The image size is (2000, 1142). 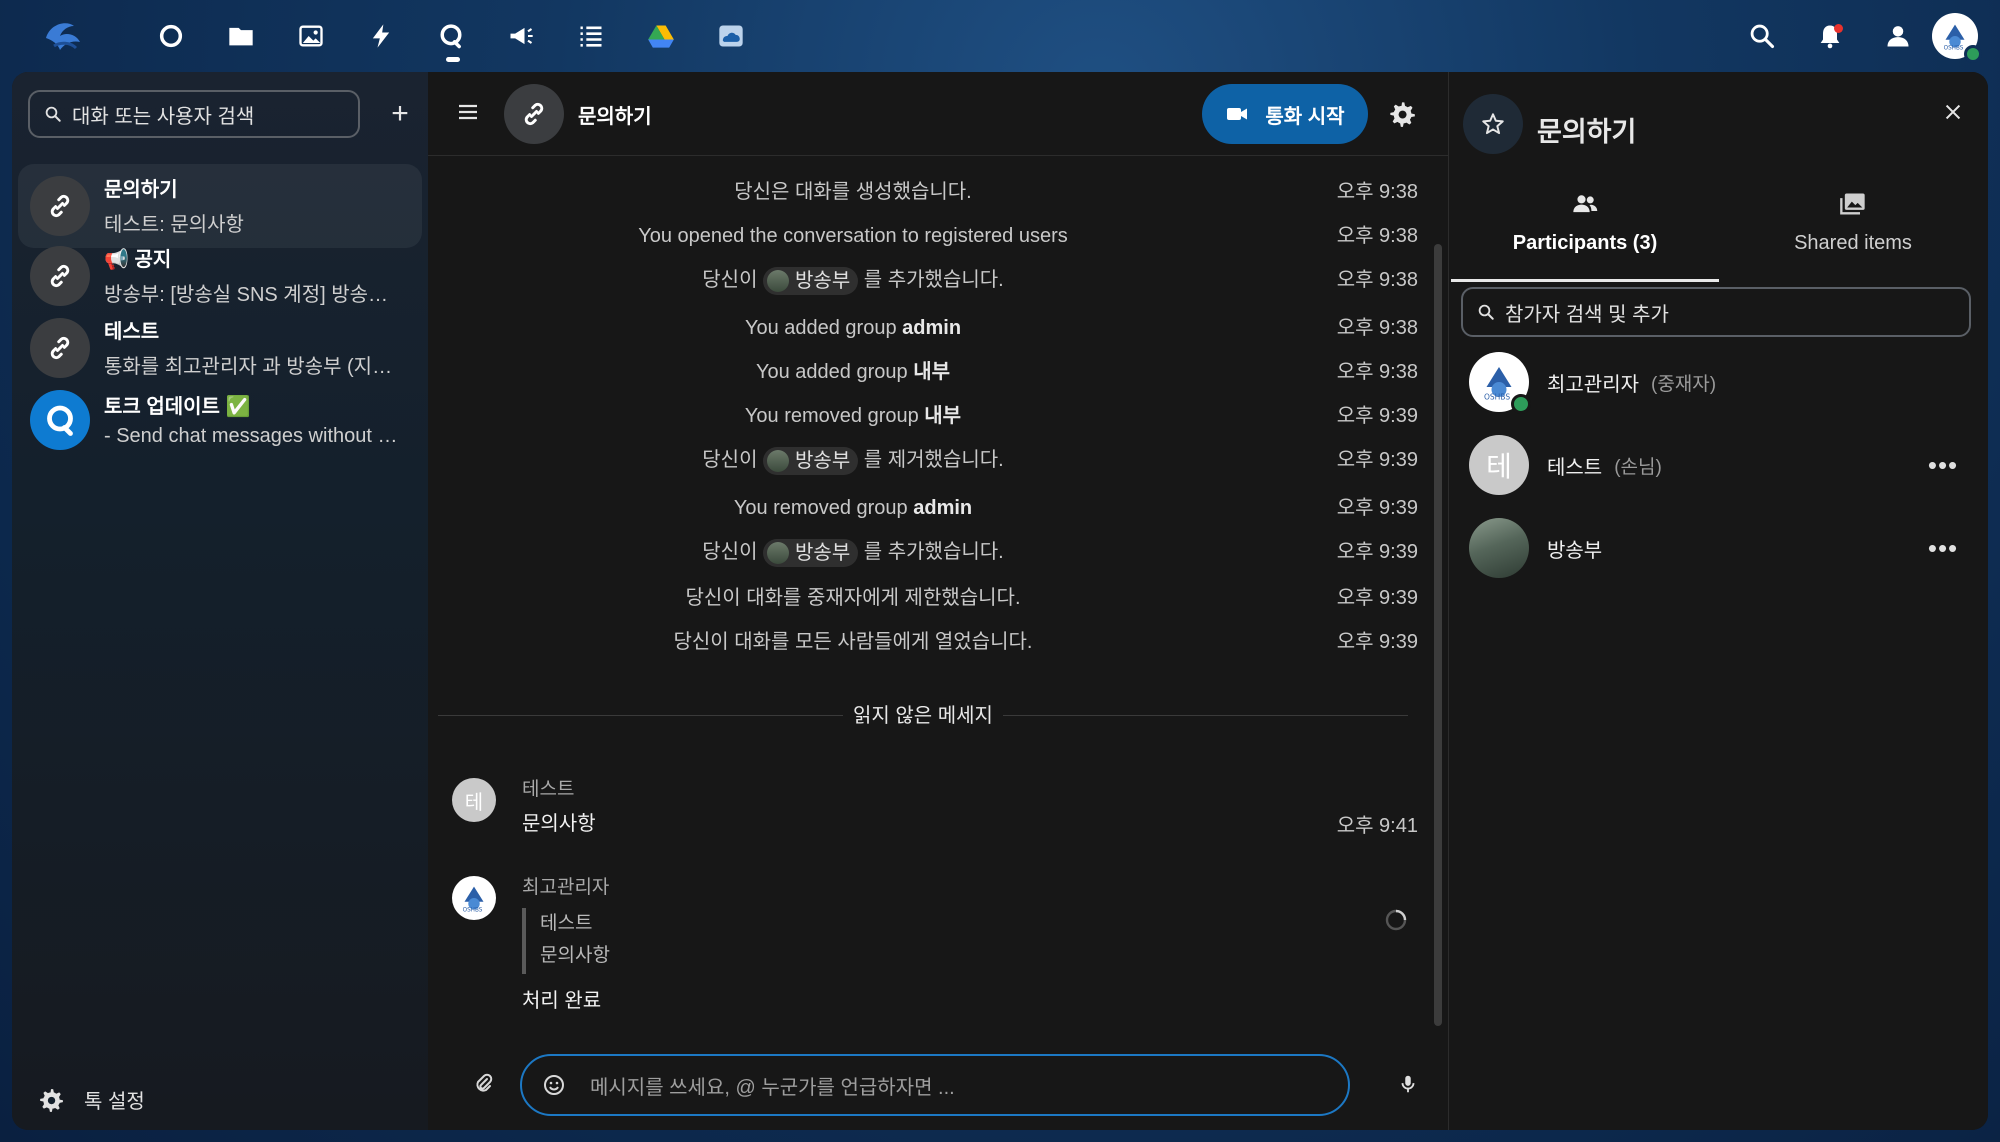 I want to click on top-bar: OSHBS, so click(x=1000, y=36).